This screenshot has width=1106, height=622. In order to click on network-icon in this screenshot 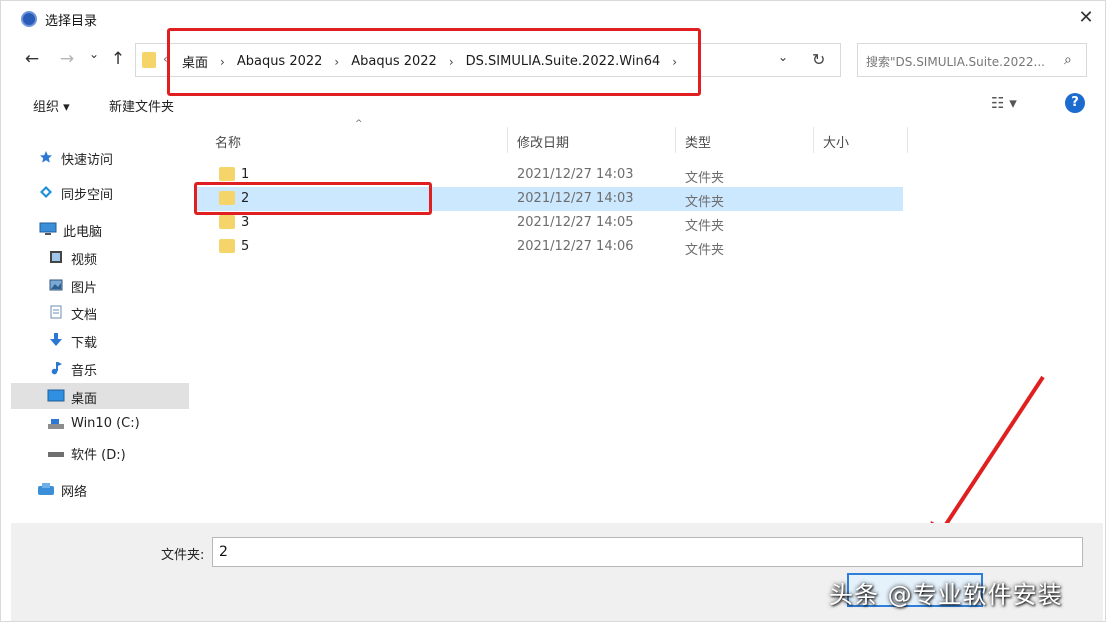, I will do `click(46, 489)`.